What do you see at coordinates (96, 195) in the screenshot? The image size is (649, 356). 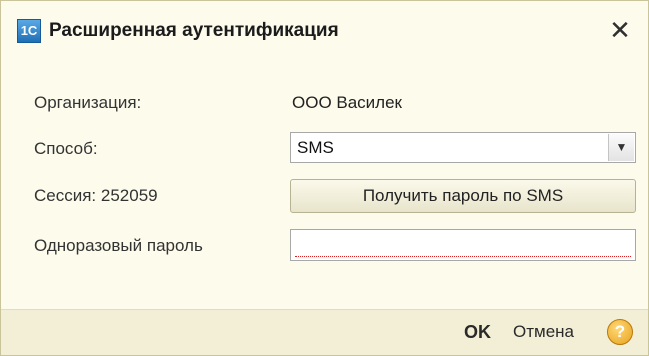 I see `session-label: Сессия: 252059` at bounding box center [96, 195].